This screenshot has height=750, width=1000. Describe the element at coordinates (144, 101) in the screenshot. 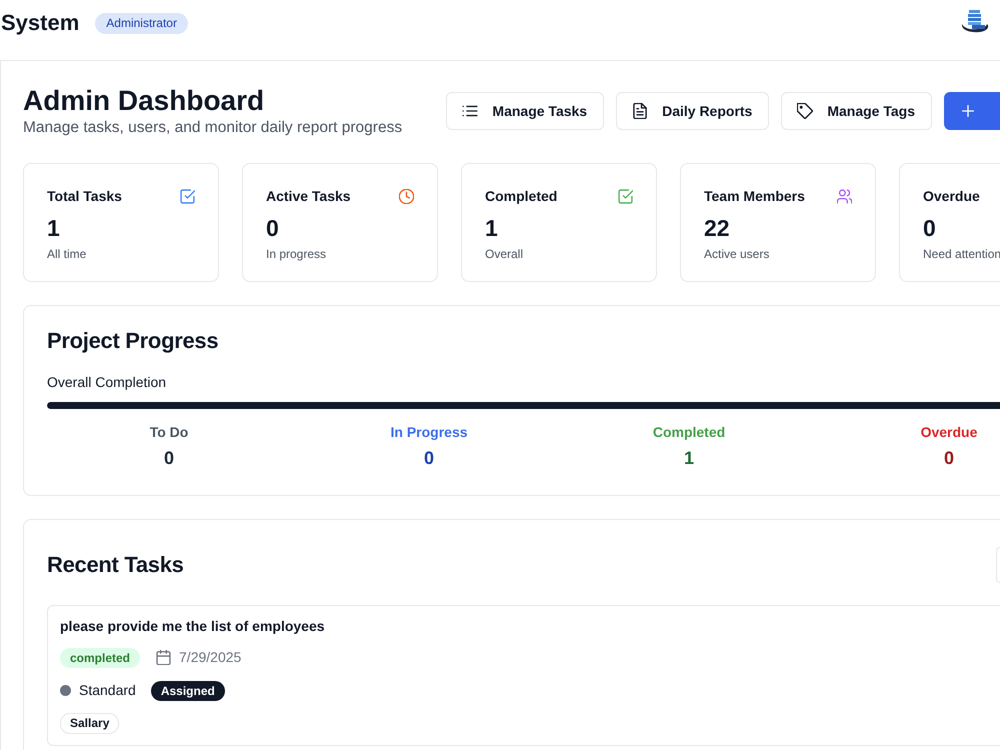

I see `page-title: Admin Dashboard` at that location.